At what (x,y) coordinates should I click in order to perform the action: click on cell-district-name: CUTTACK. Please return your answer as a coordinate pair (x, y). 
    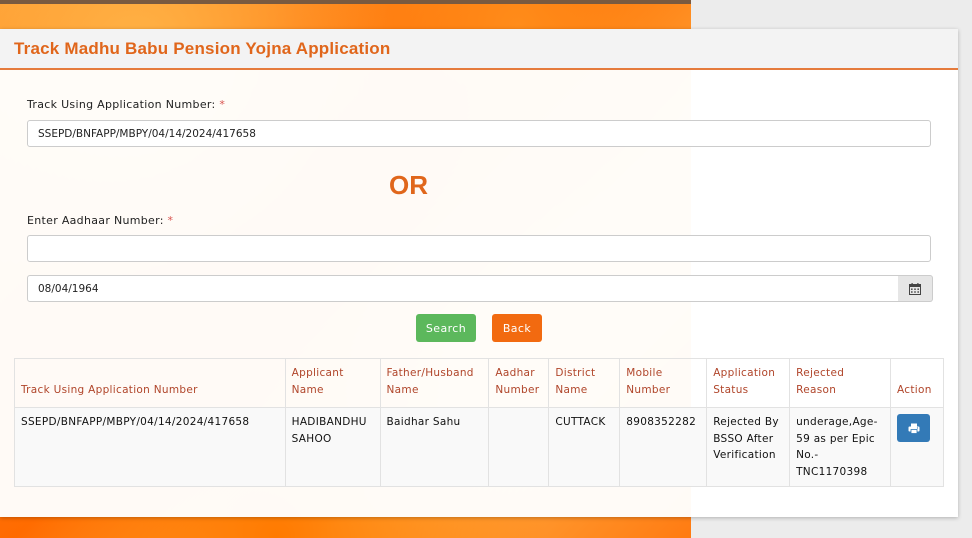
    Looking at the image, I should click on (584, 447).